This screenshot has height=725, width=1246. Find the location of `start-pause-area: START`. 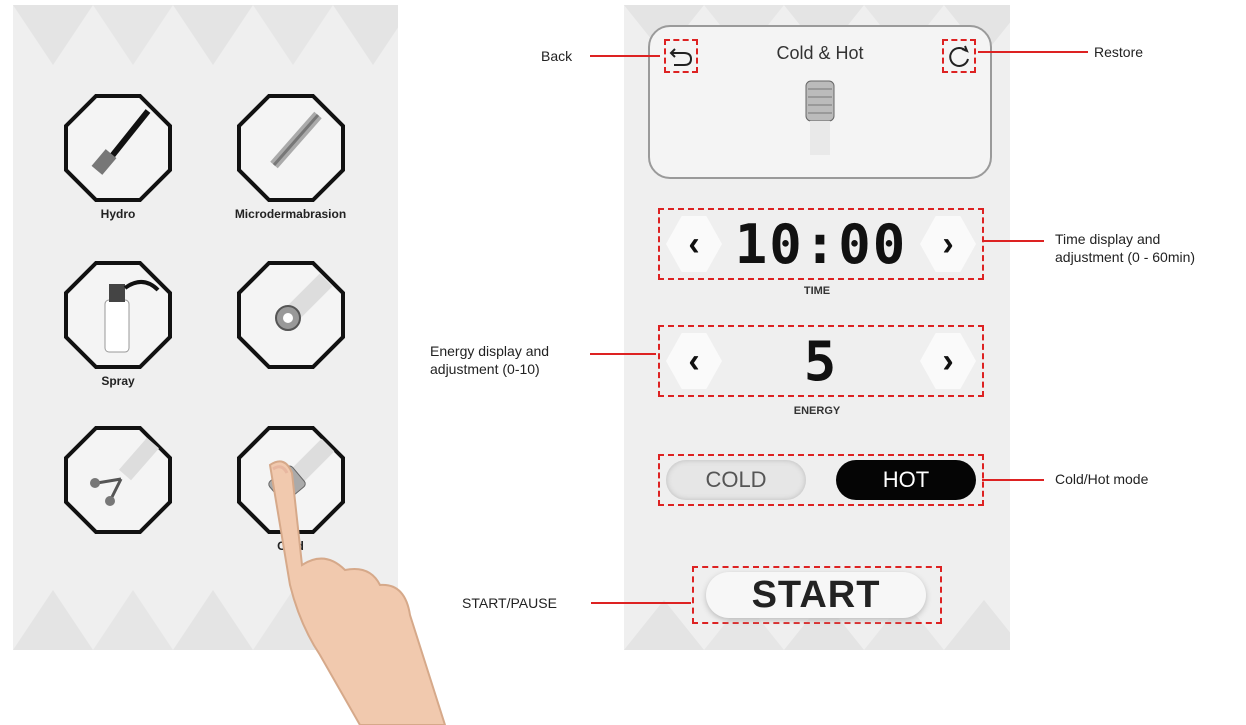

start-pause-area: START is located at coordinates (817, 595).